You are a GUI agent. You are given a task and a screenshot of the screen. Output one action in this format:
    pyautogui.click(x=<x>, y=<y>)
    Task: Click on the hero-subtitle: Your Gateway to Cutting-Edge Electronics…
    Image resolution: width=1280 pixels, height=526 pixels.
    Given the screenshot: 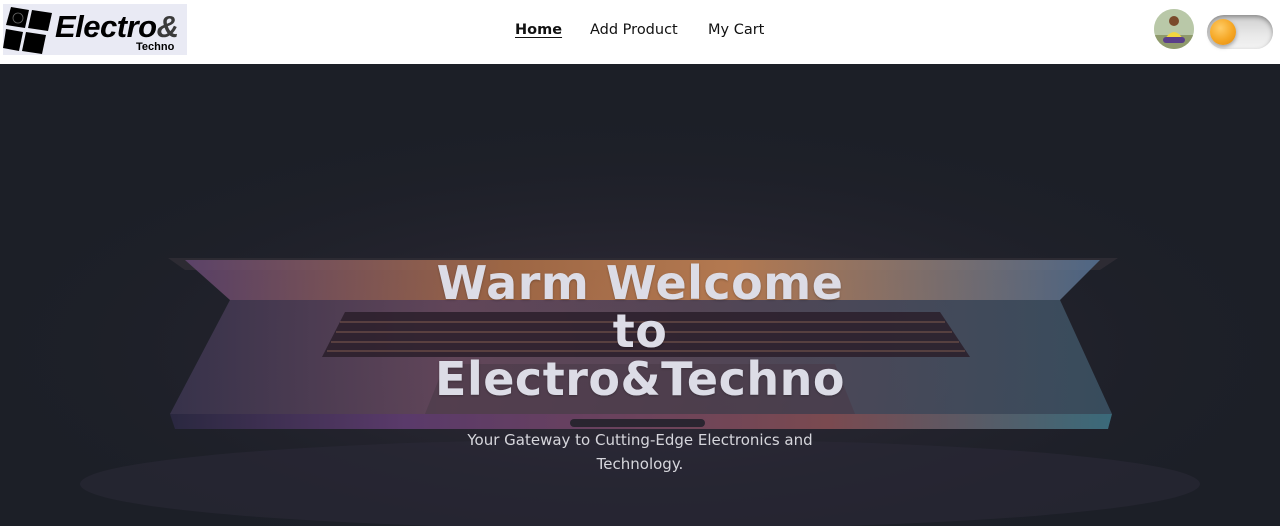 What is the action you would take?
    pyautogui.click(x=640, y=452)
    